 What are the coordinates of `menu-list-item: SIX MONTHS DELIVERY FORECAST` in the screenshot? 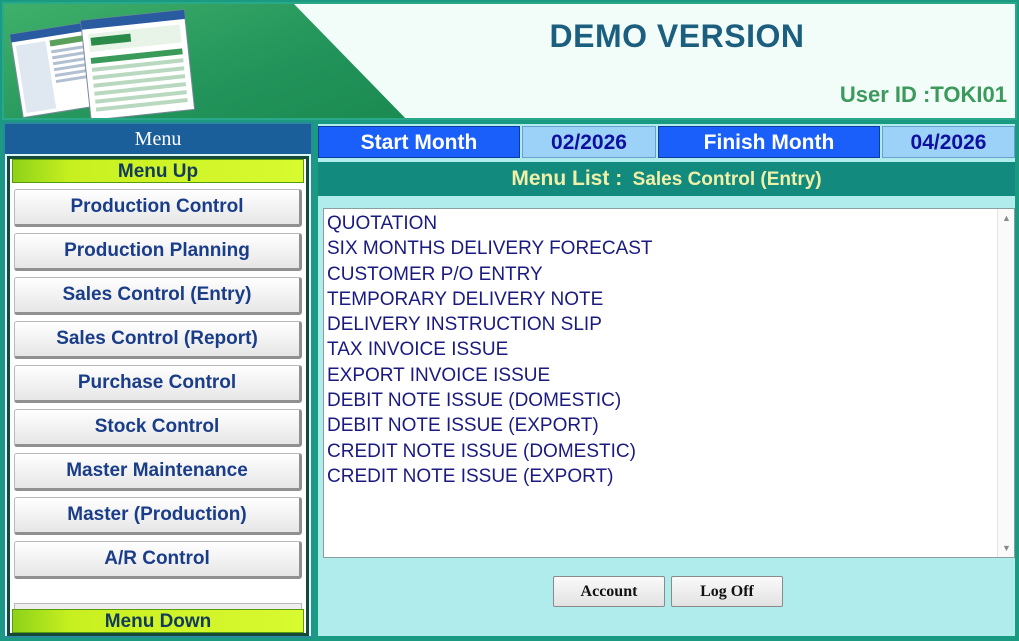 It's located at (670, 248).